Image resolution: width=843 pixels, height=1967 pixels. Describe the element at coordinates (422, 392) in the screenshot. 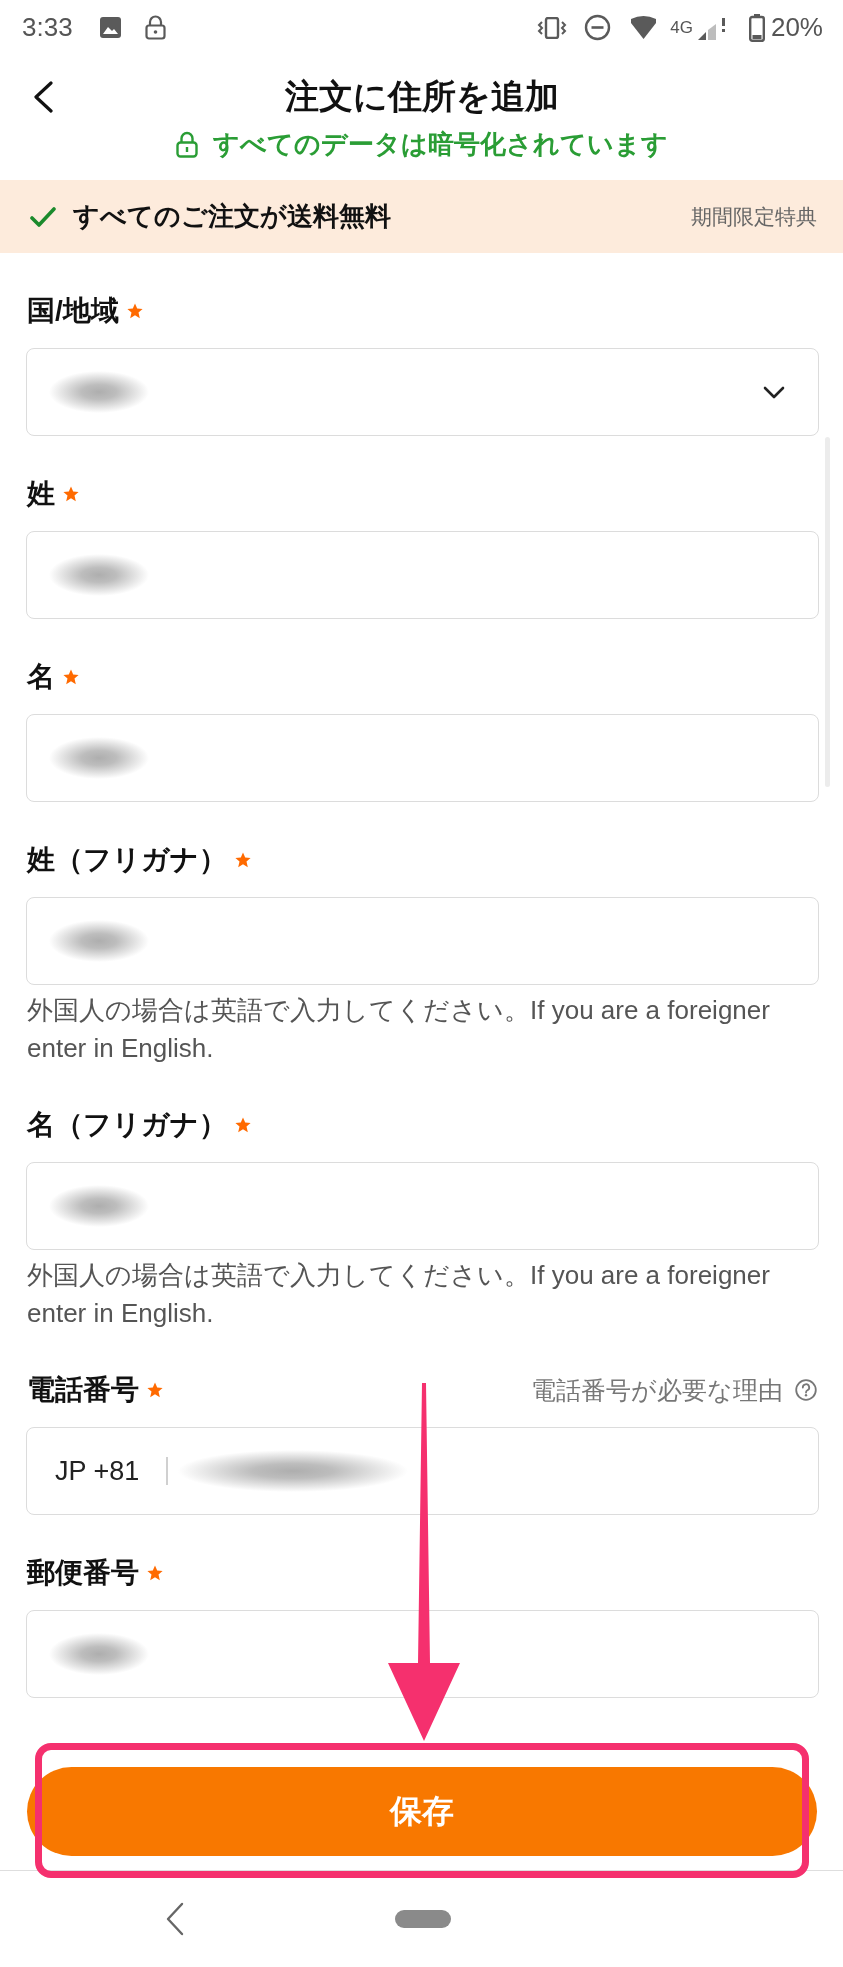

I see `dropdown-field` at that location.